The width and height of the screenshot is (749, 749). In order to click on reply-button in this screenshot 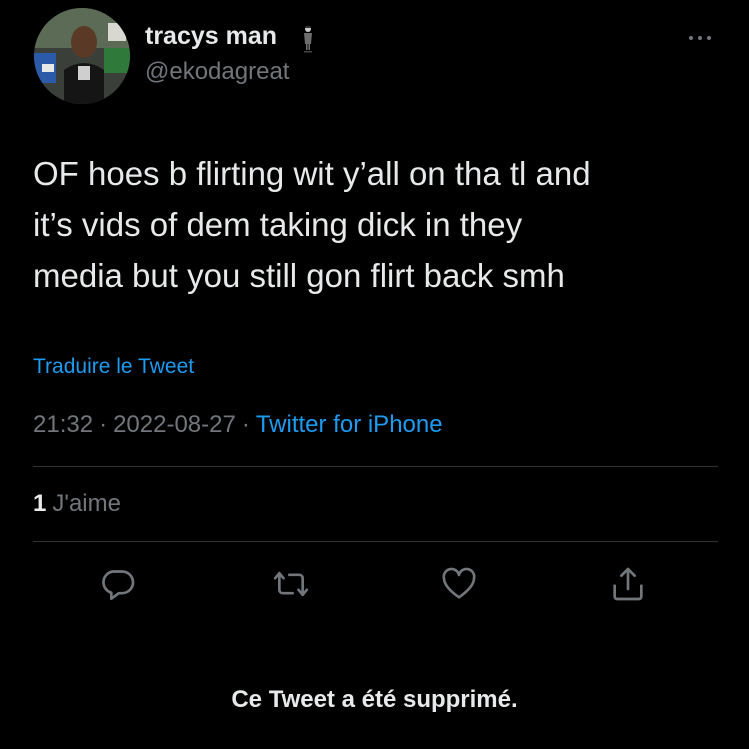, I will do `click(118, 584)`.